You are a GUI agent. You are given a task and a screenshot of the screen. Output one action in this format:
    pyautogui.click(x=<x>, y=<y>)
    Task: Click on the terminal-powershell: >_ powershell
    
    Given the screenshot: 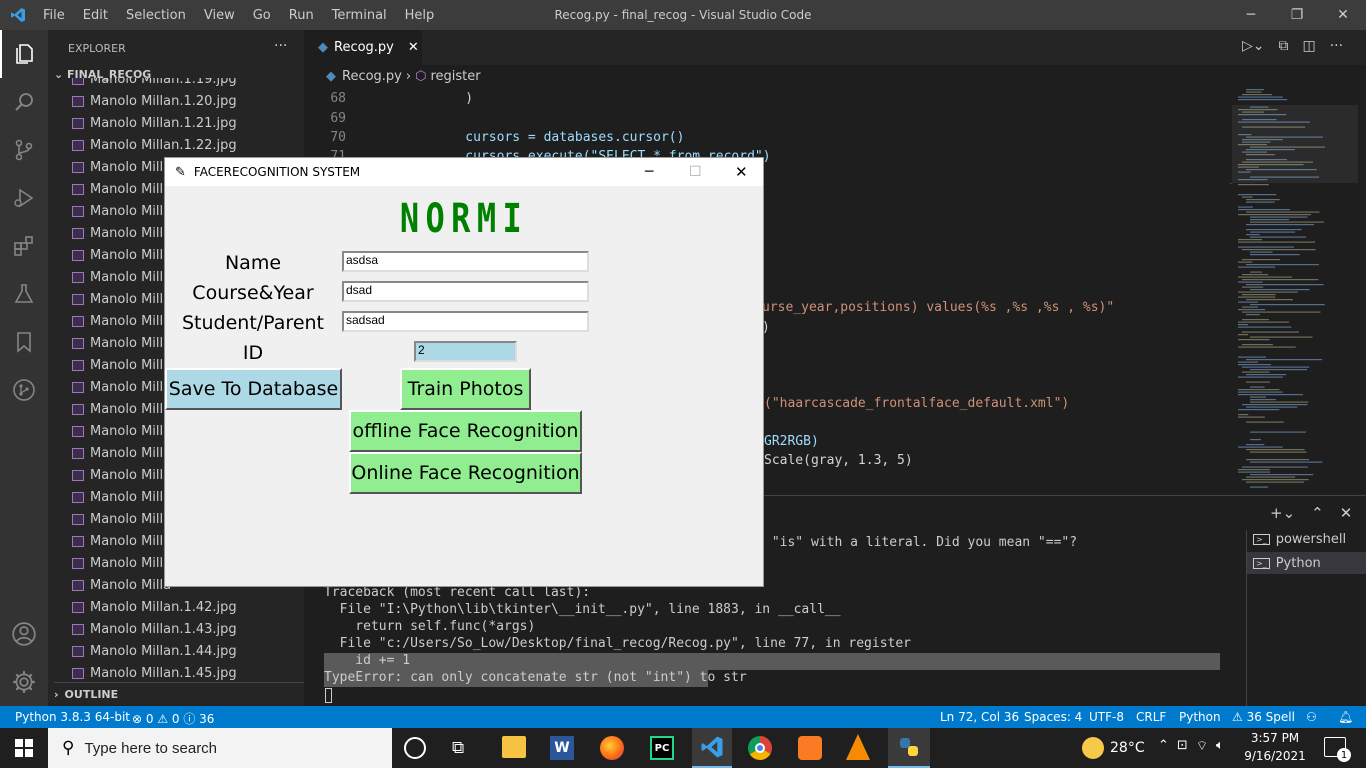 What is the action you would take?
    pyautogui.click(x=1299, y=539)
    